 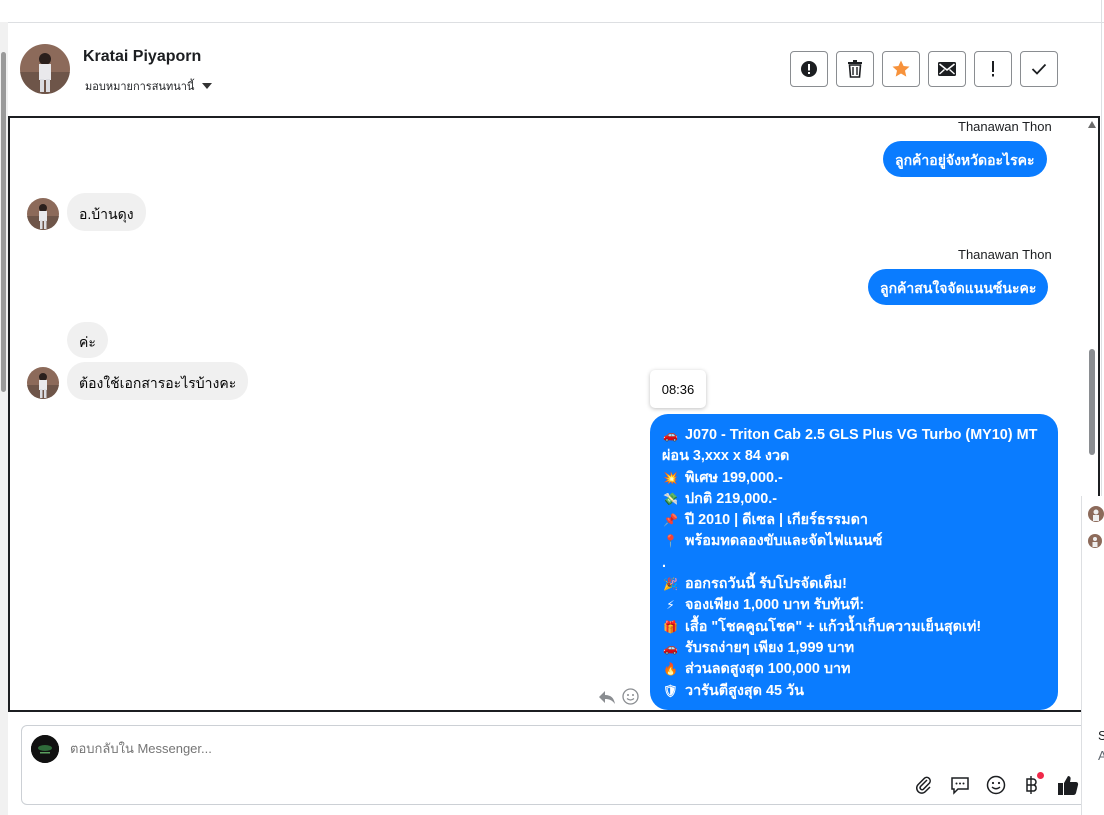 I want to click on promo-line: 💸 ปกติ 219,000.-, so click(x=854, y=499).